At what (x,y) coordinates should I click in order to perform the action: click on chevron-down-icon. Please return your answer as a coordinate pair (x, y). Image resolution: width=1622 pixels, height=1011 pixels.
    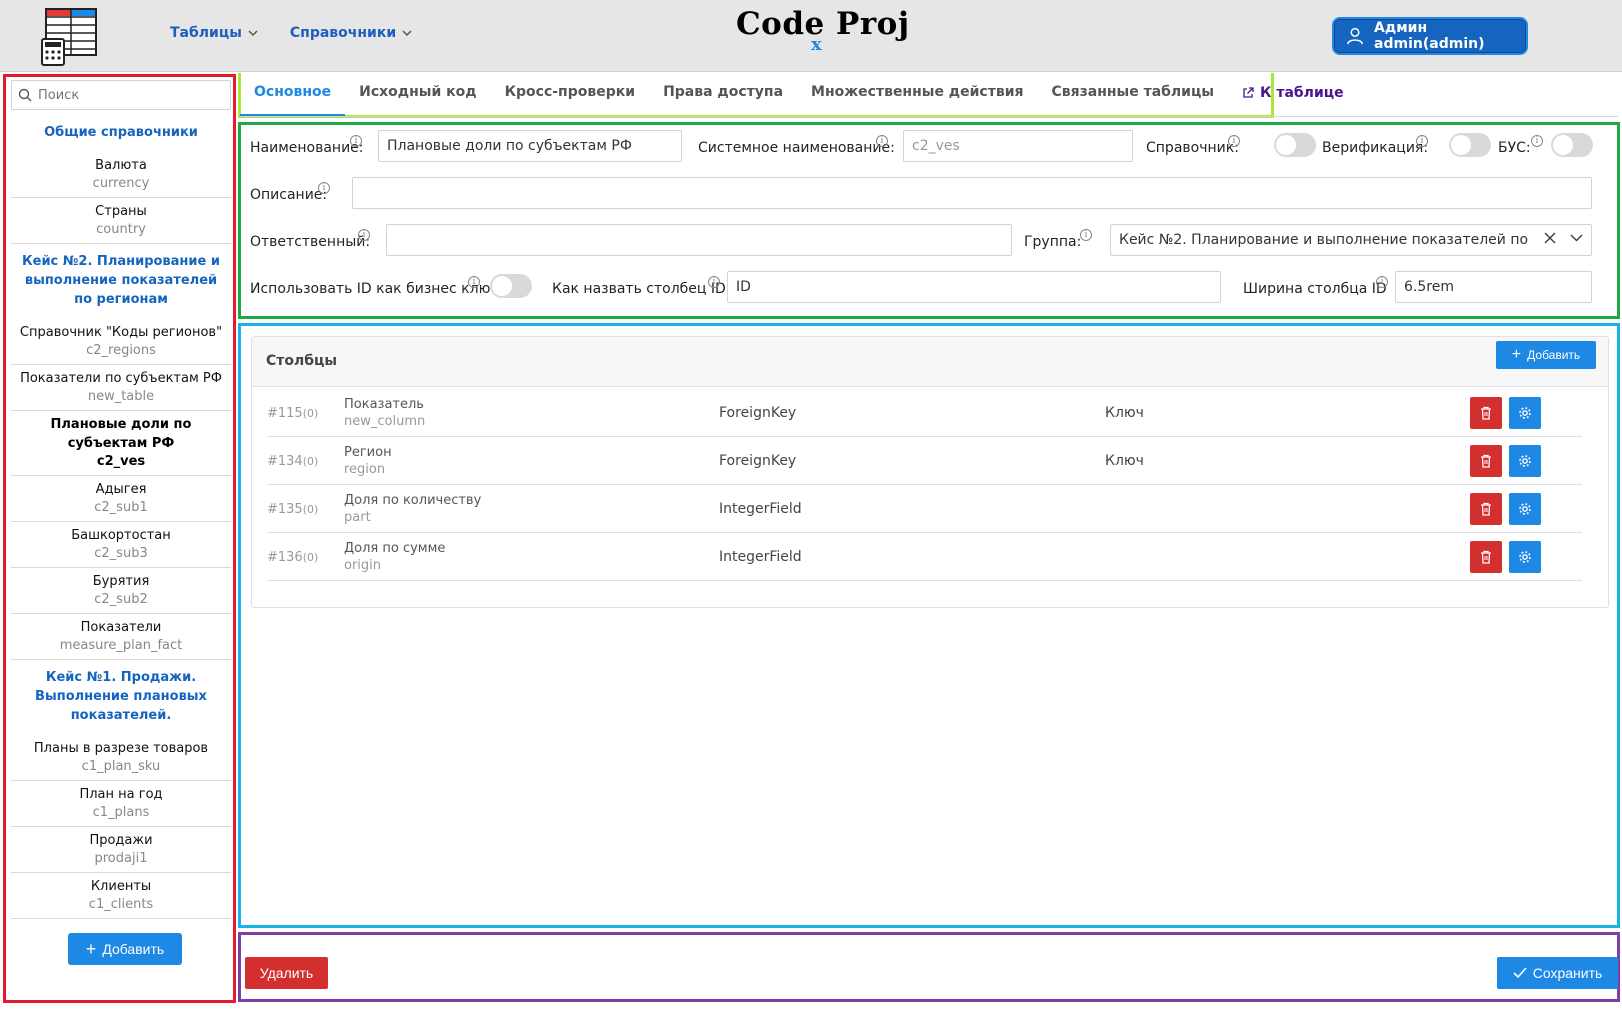
    Looking at the image, I should click on (1576, 238).